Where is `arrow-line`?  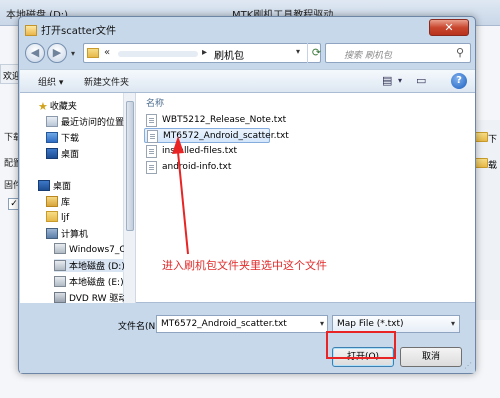
arrow-line is located at coordinates (183, 203).